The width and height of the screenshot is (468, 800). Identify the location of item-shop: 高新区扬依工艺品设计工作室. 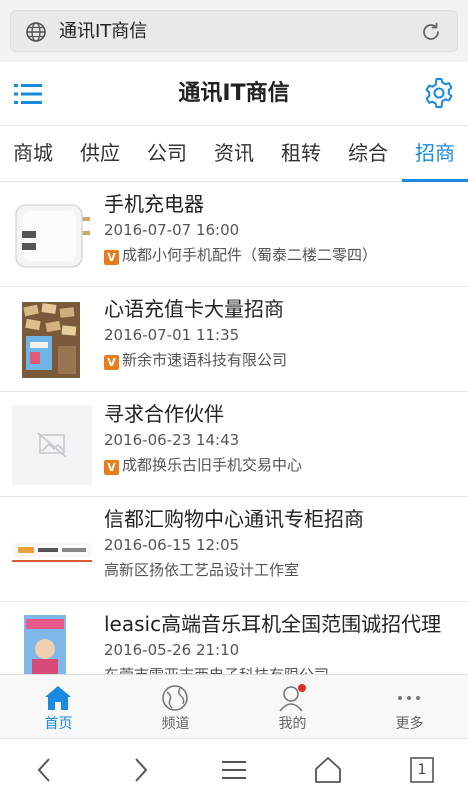
(201, 570).